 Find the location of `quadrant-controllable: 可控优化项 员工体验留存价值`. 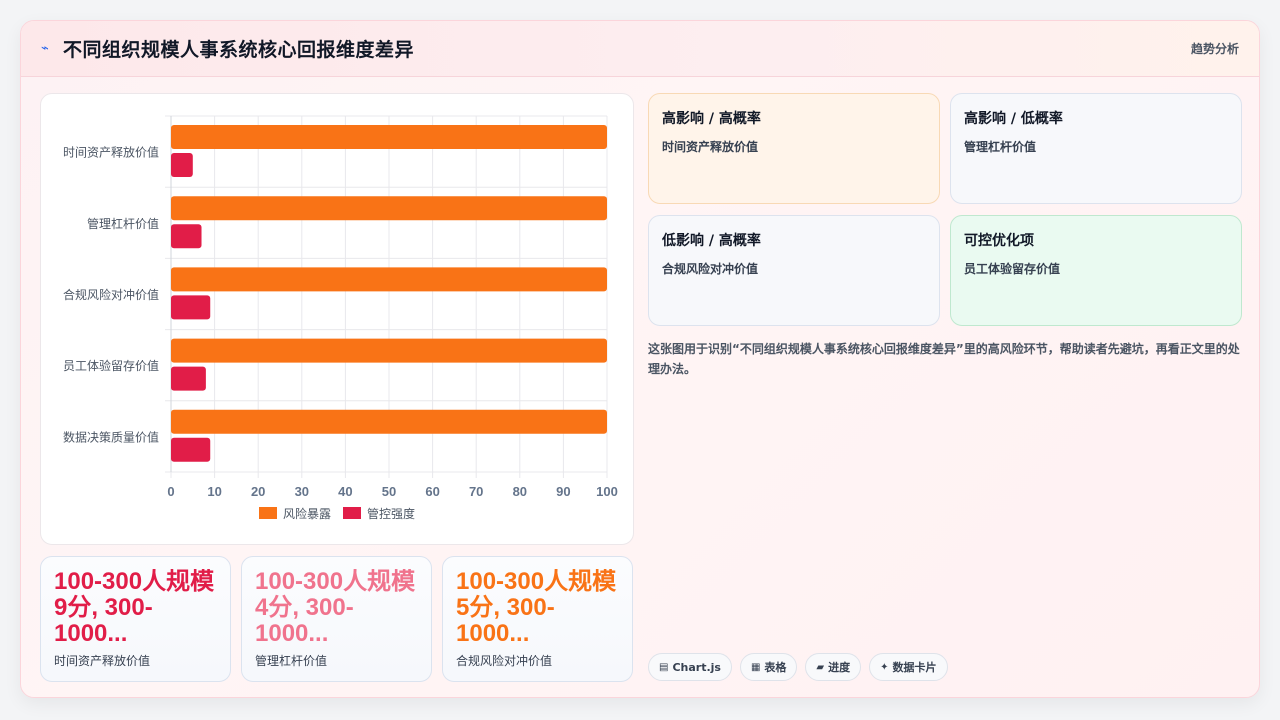

quadrant-controllable: 可控优化项 员工体验留存价值 is located at coordinates (1096, 270).